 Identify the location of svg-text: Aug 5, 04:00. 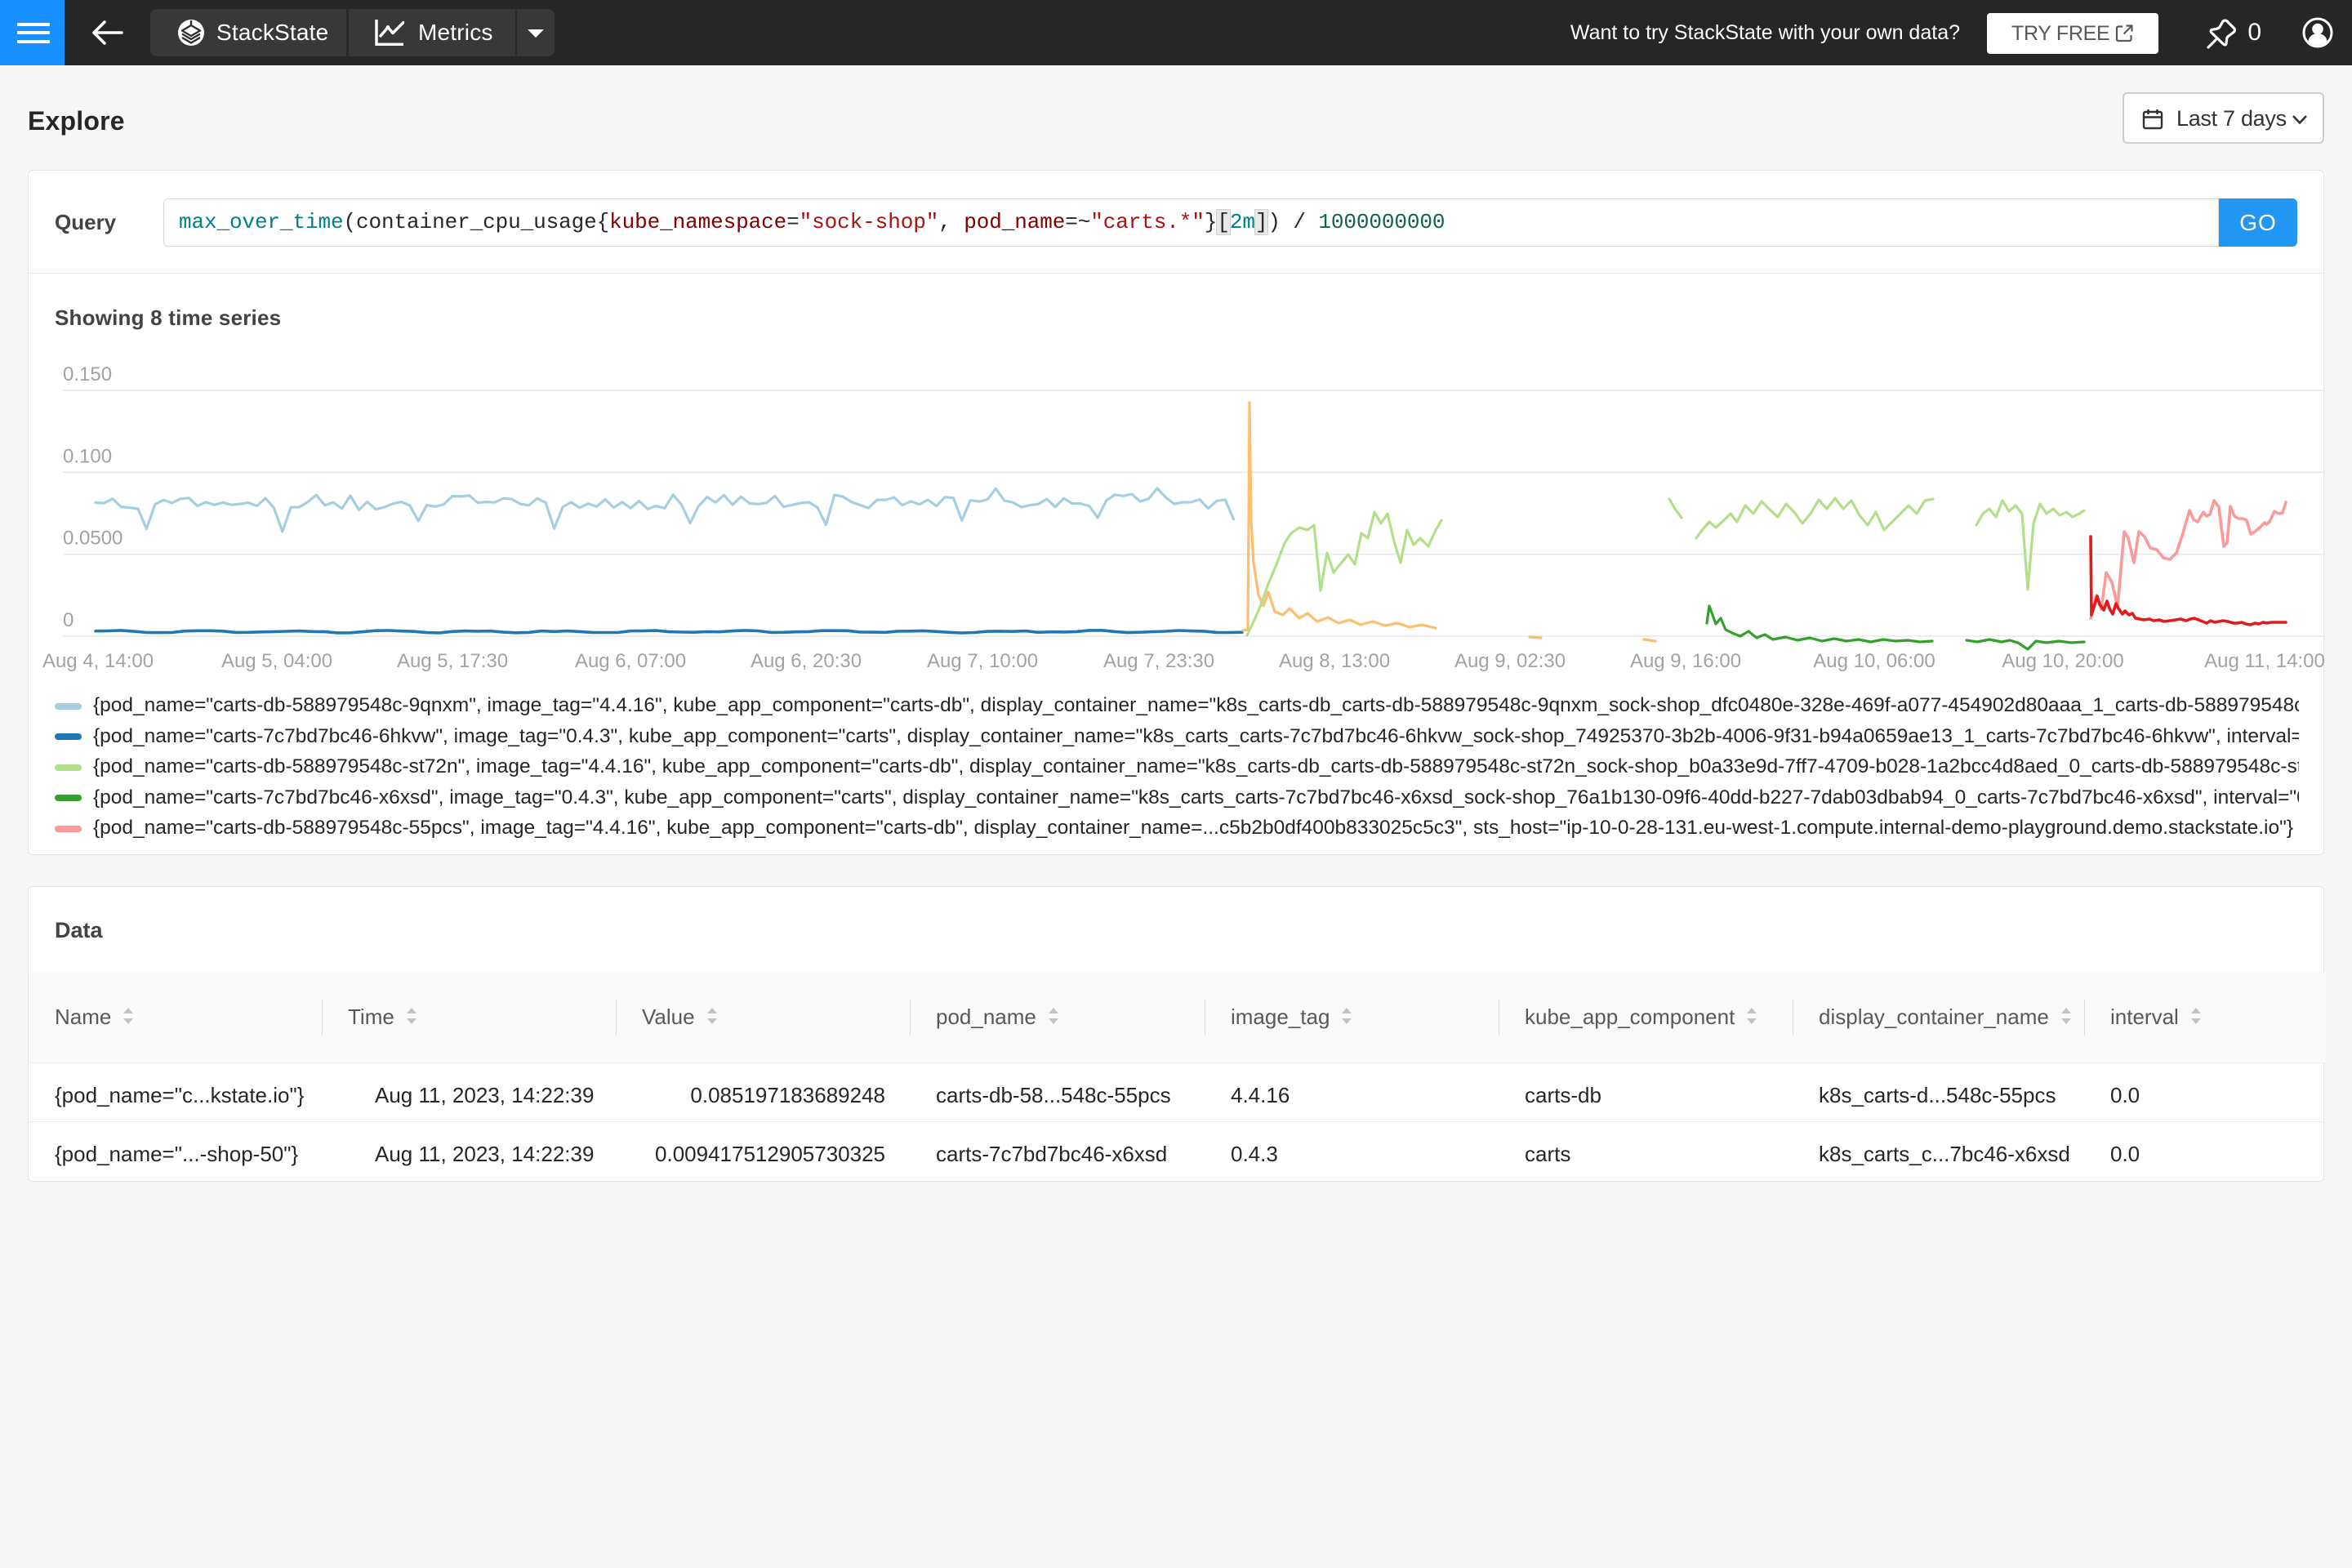
(276, 661).